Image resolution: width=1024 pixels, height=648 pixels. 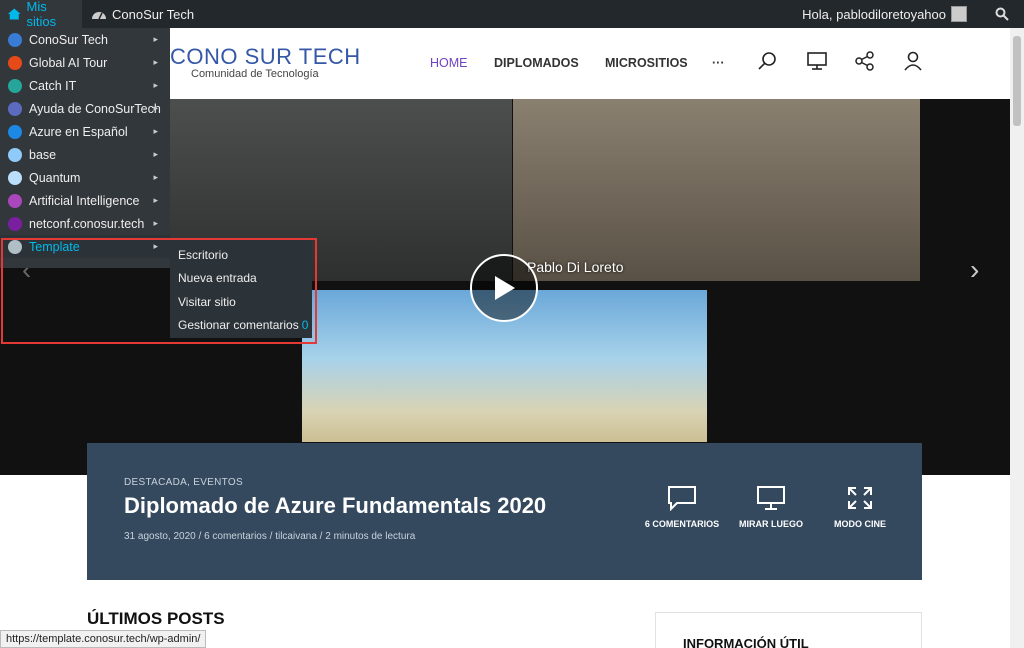 What do you see at coordinates (865, 61) in the screenshot?
I see `share-icon` at bounding box center [865, 61].